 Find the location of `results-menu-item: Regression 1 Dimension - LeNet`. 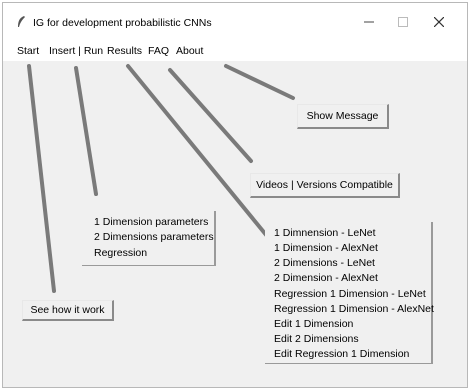

results-menu-item: Regression 1 Dimension - LeNet is located at coordinates (350, 294).